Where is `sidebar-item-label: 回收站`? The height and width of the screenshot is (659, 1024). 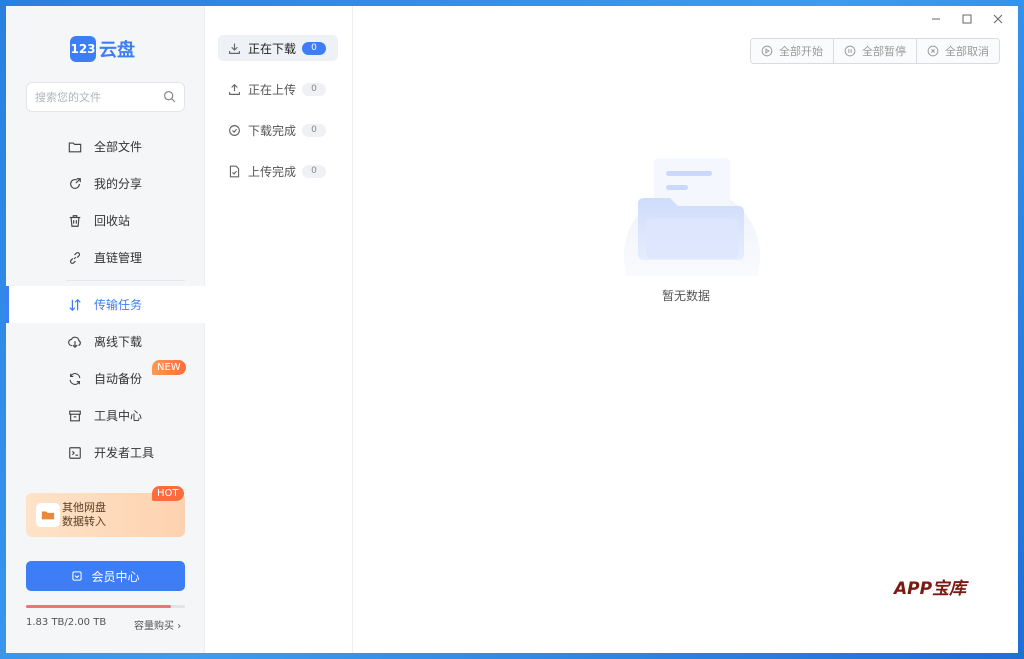 sidebar-item-label: 回收站 is located at coordinates (112, 221).